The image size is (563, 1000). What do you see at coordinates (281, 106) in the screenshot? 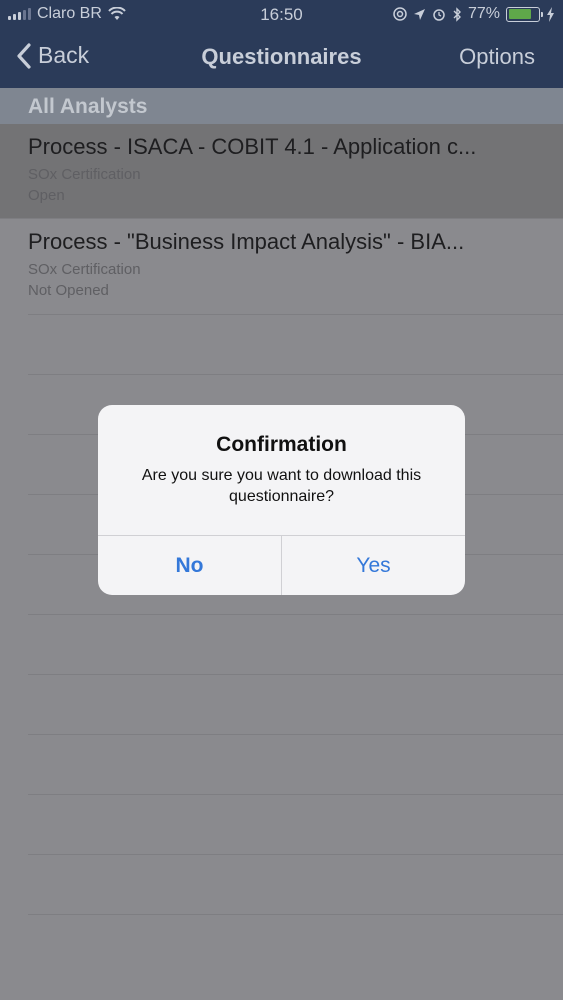
I see `section-header: All Analysts` at bounding box center [281, 106].